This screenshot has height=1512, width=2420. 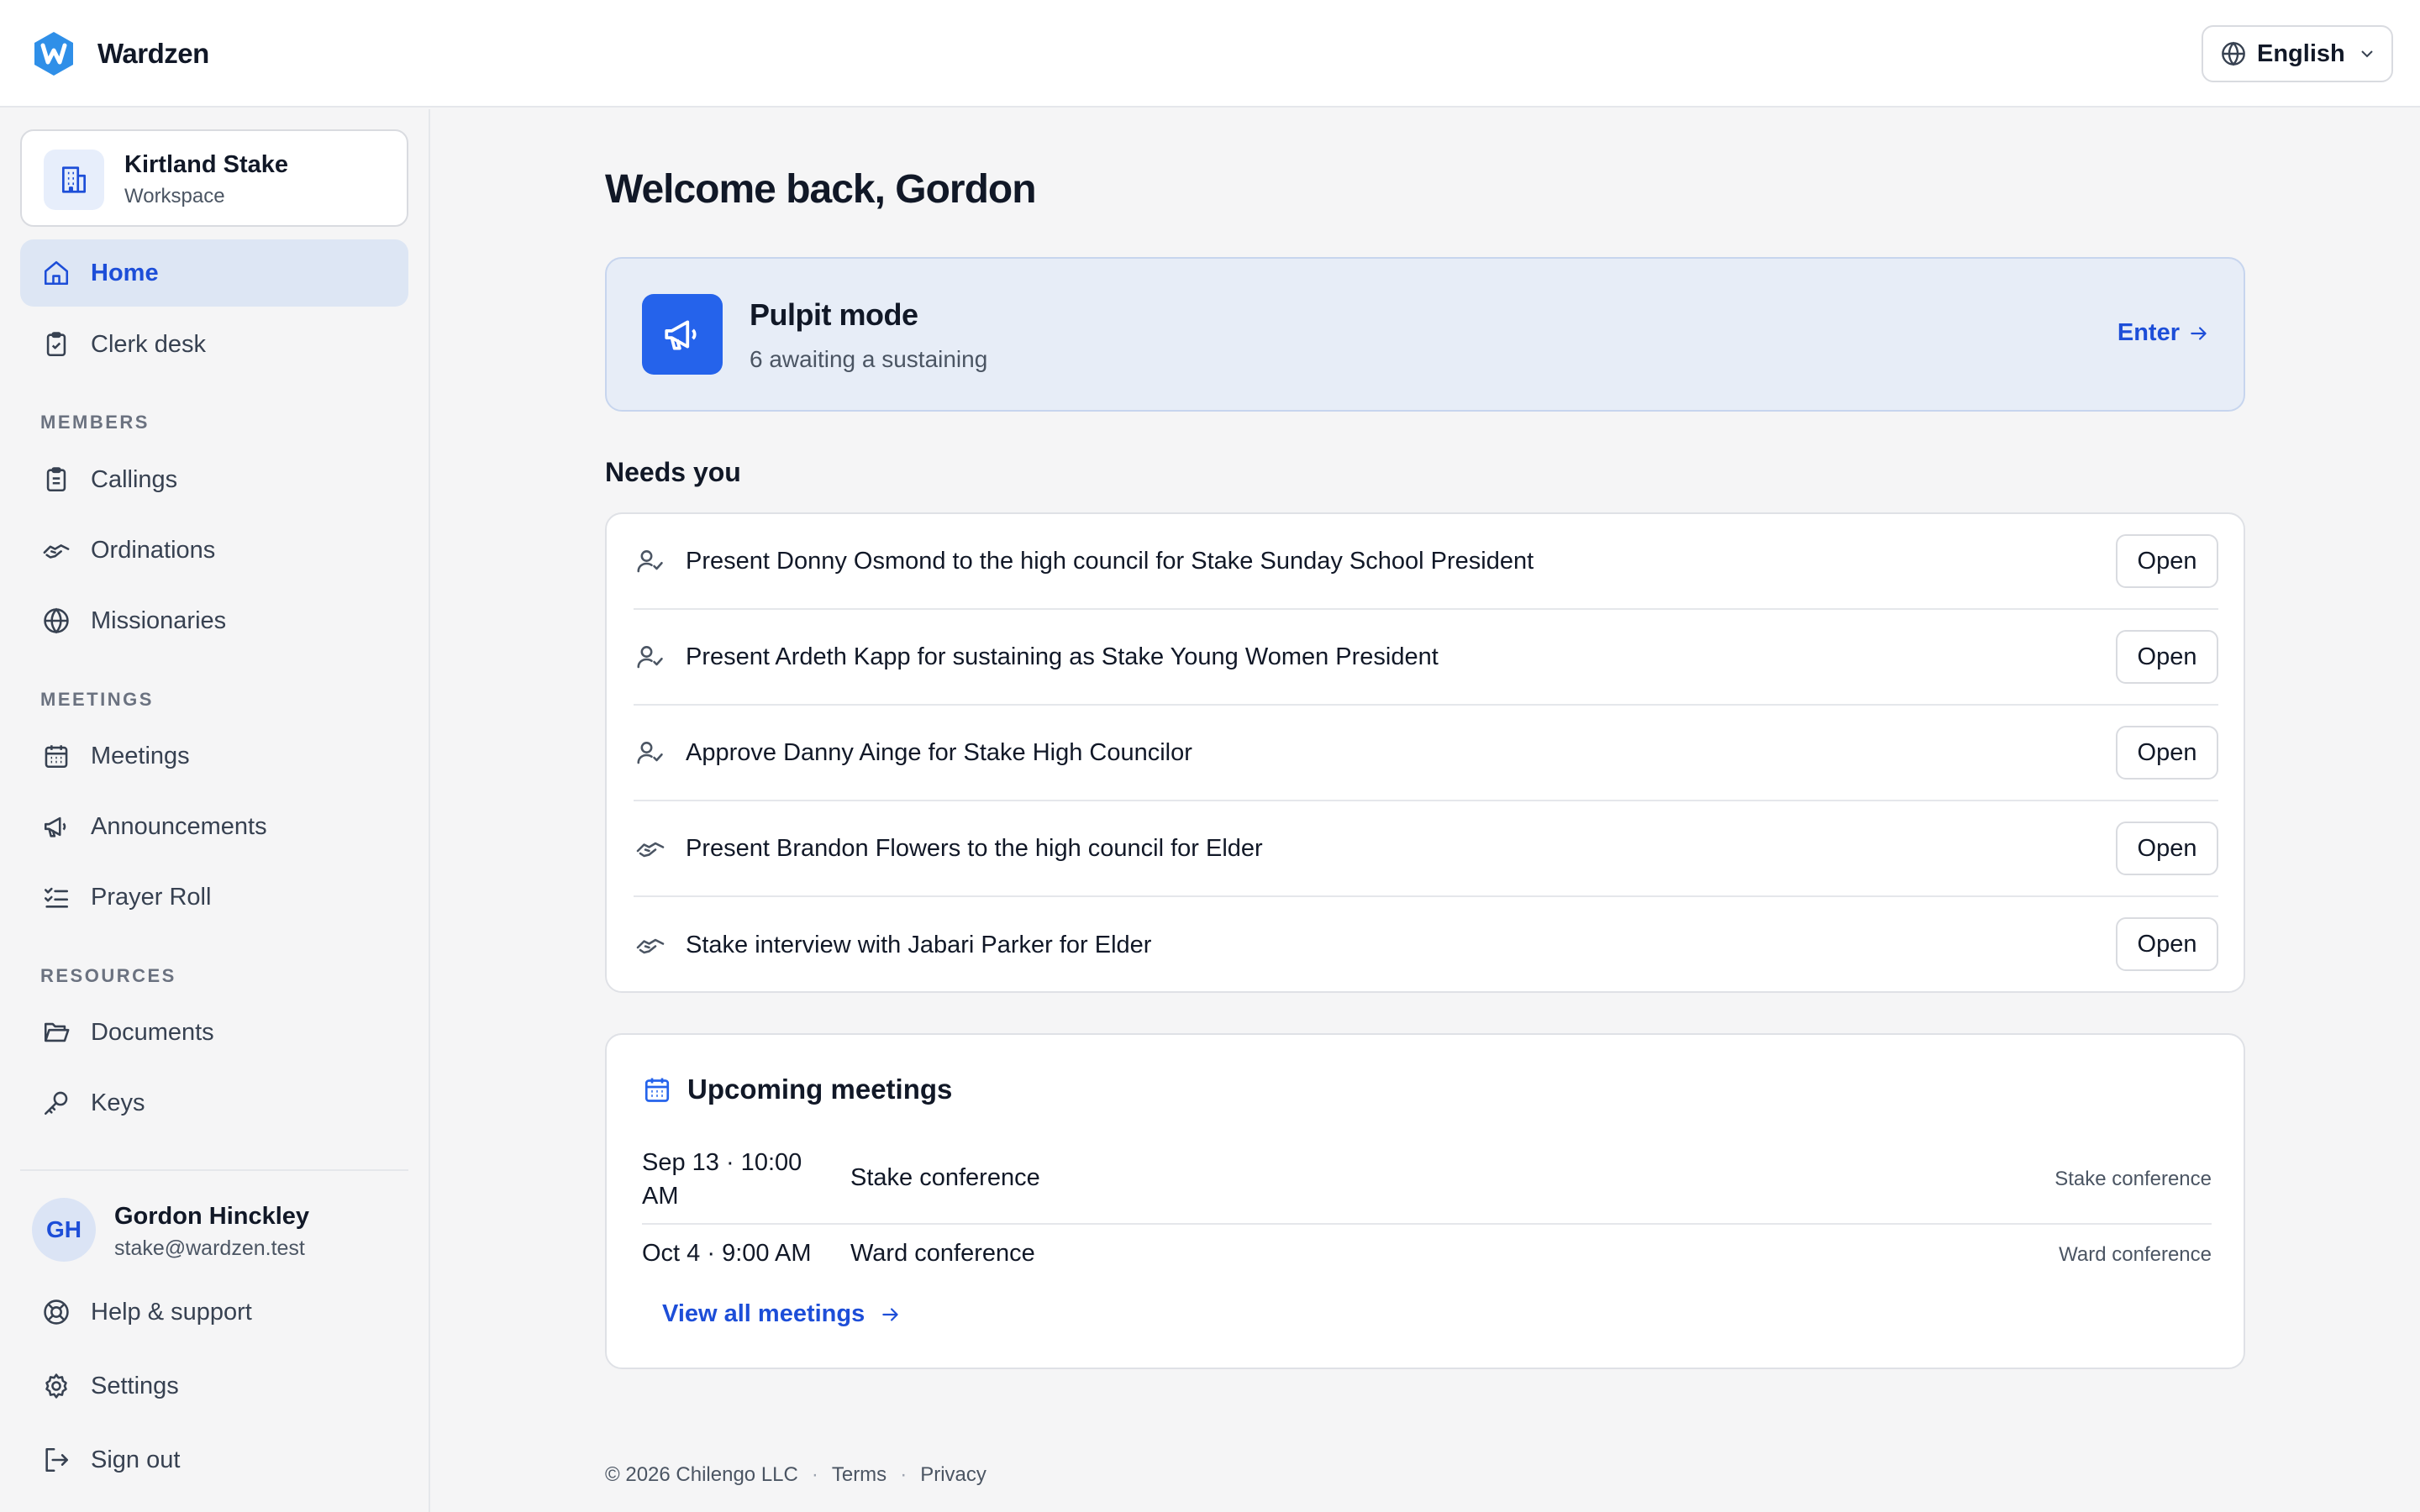 What do you see at coordinates (214, 1103) in the screenshot?
I see `sidebar-item-keys: Keys` at bounding box center [214, 1103].